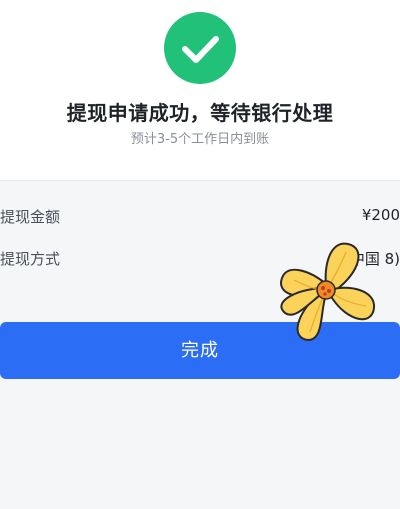 This screenshot has height=509, width=400. I want to click on detail-row-amount: 提现金额 ¥200, so click(200, 216).